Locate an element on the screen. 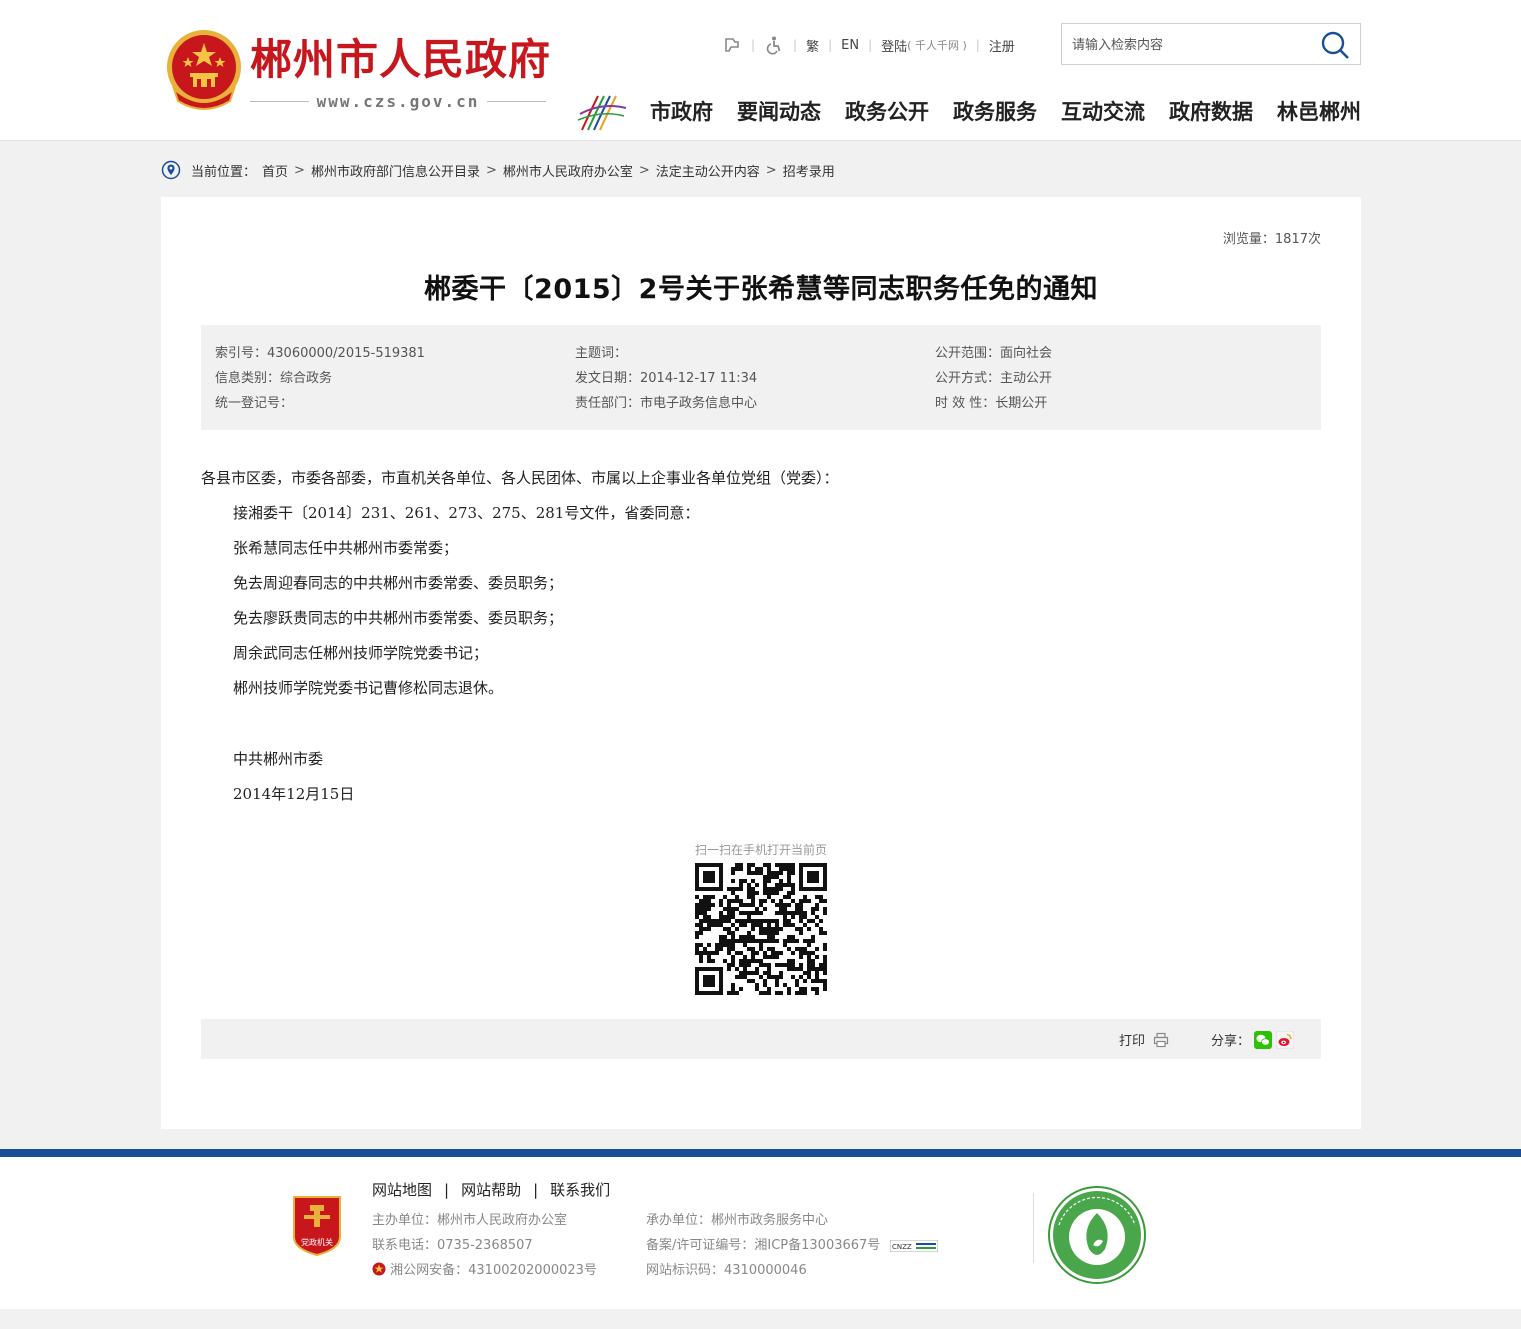  footer-police-record: 湘公网安备：43100202000023号 is located at coordinates (484, 1270).